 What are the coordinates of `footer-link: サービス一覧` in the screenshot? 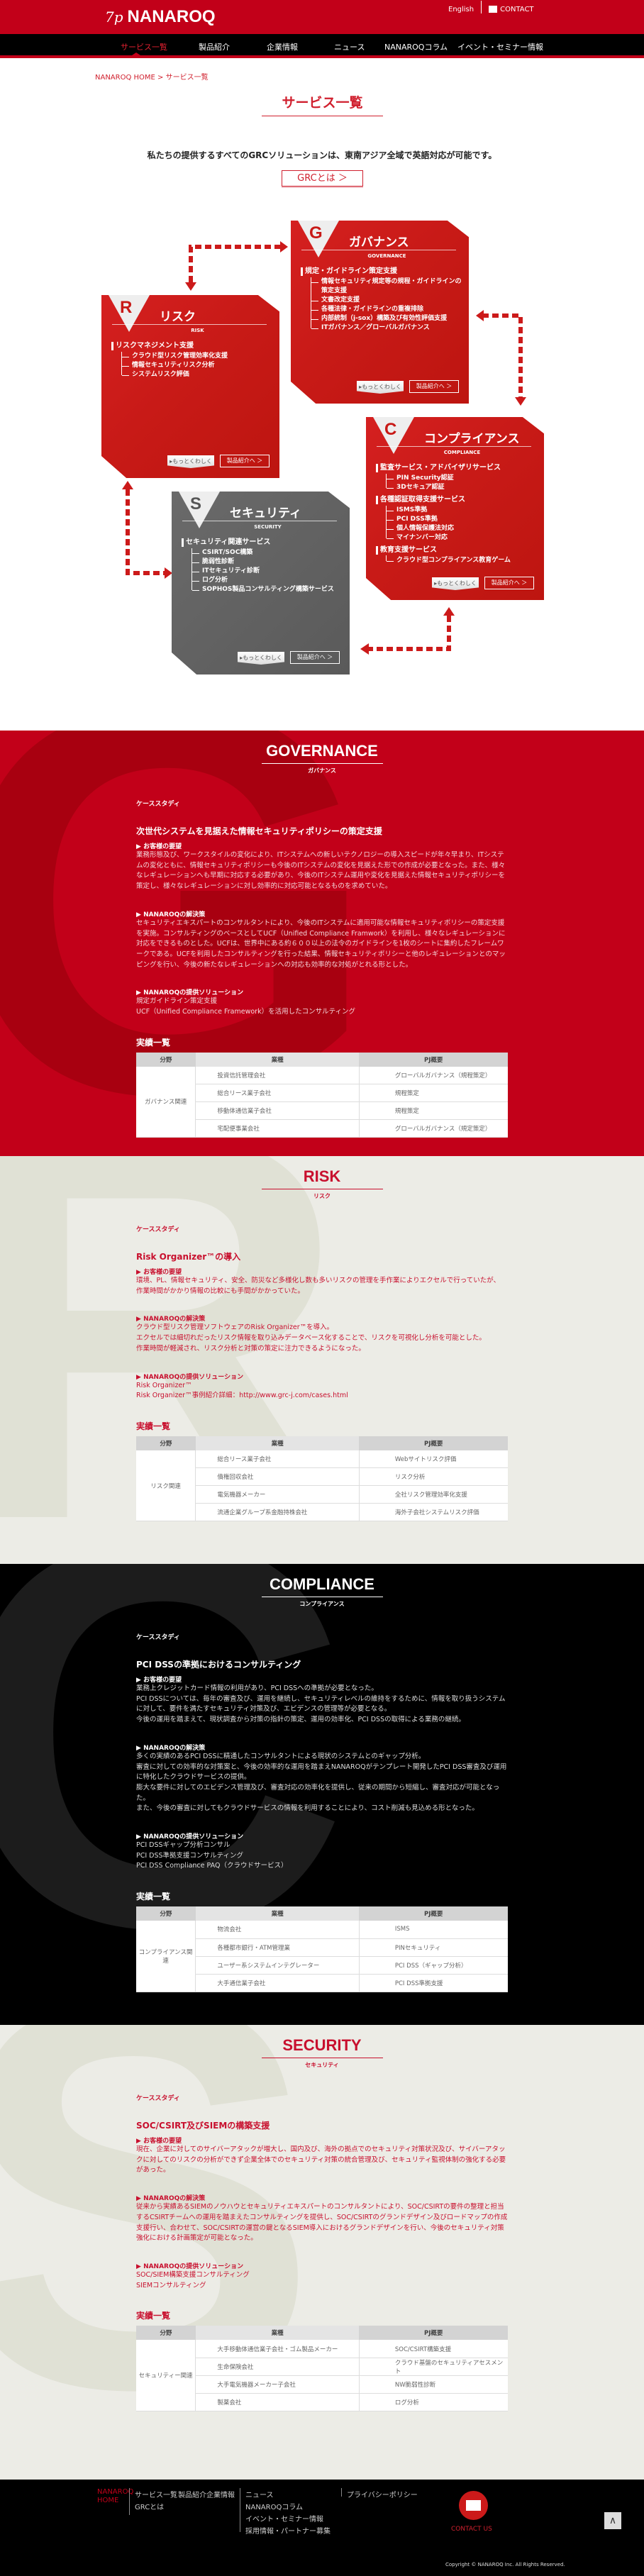 It's located at (156, 2494).